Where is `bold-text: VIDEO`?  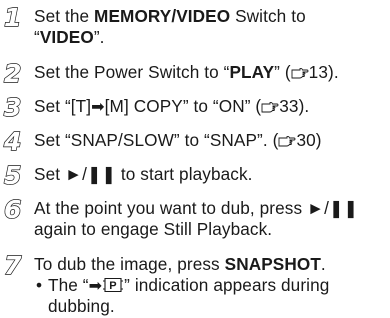 bold-text: VIDEO is located at coordinates (66, 37).